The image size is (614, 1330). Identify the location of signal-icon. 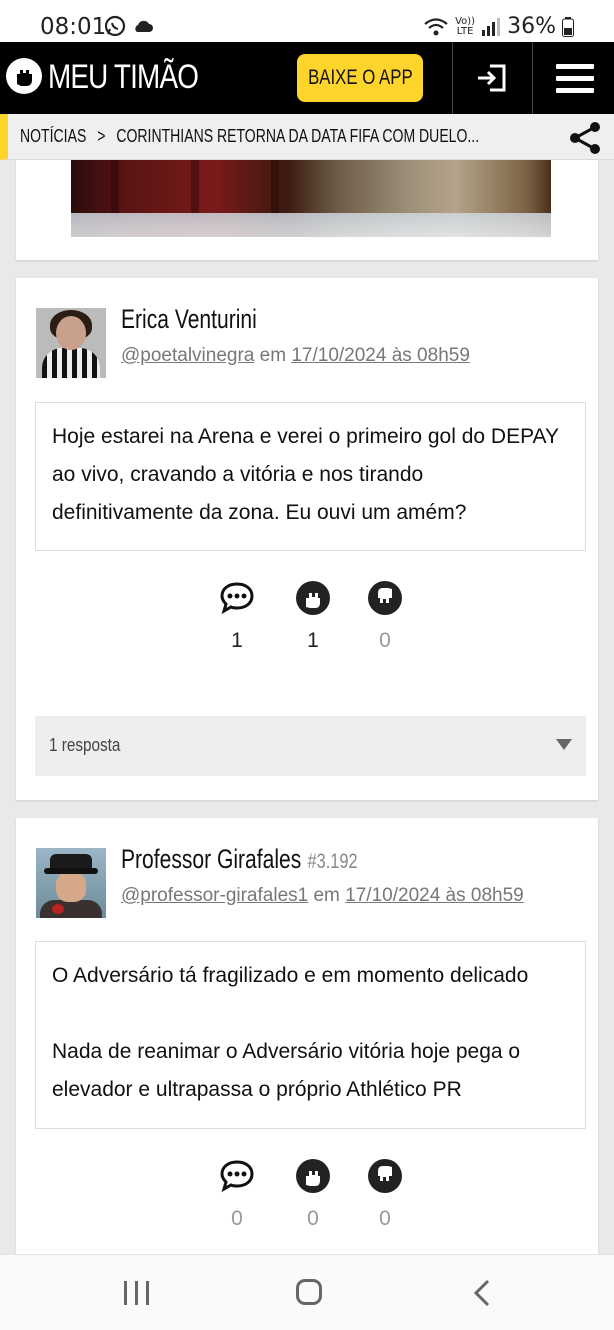
(491, 26).